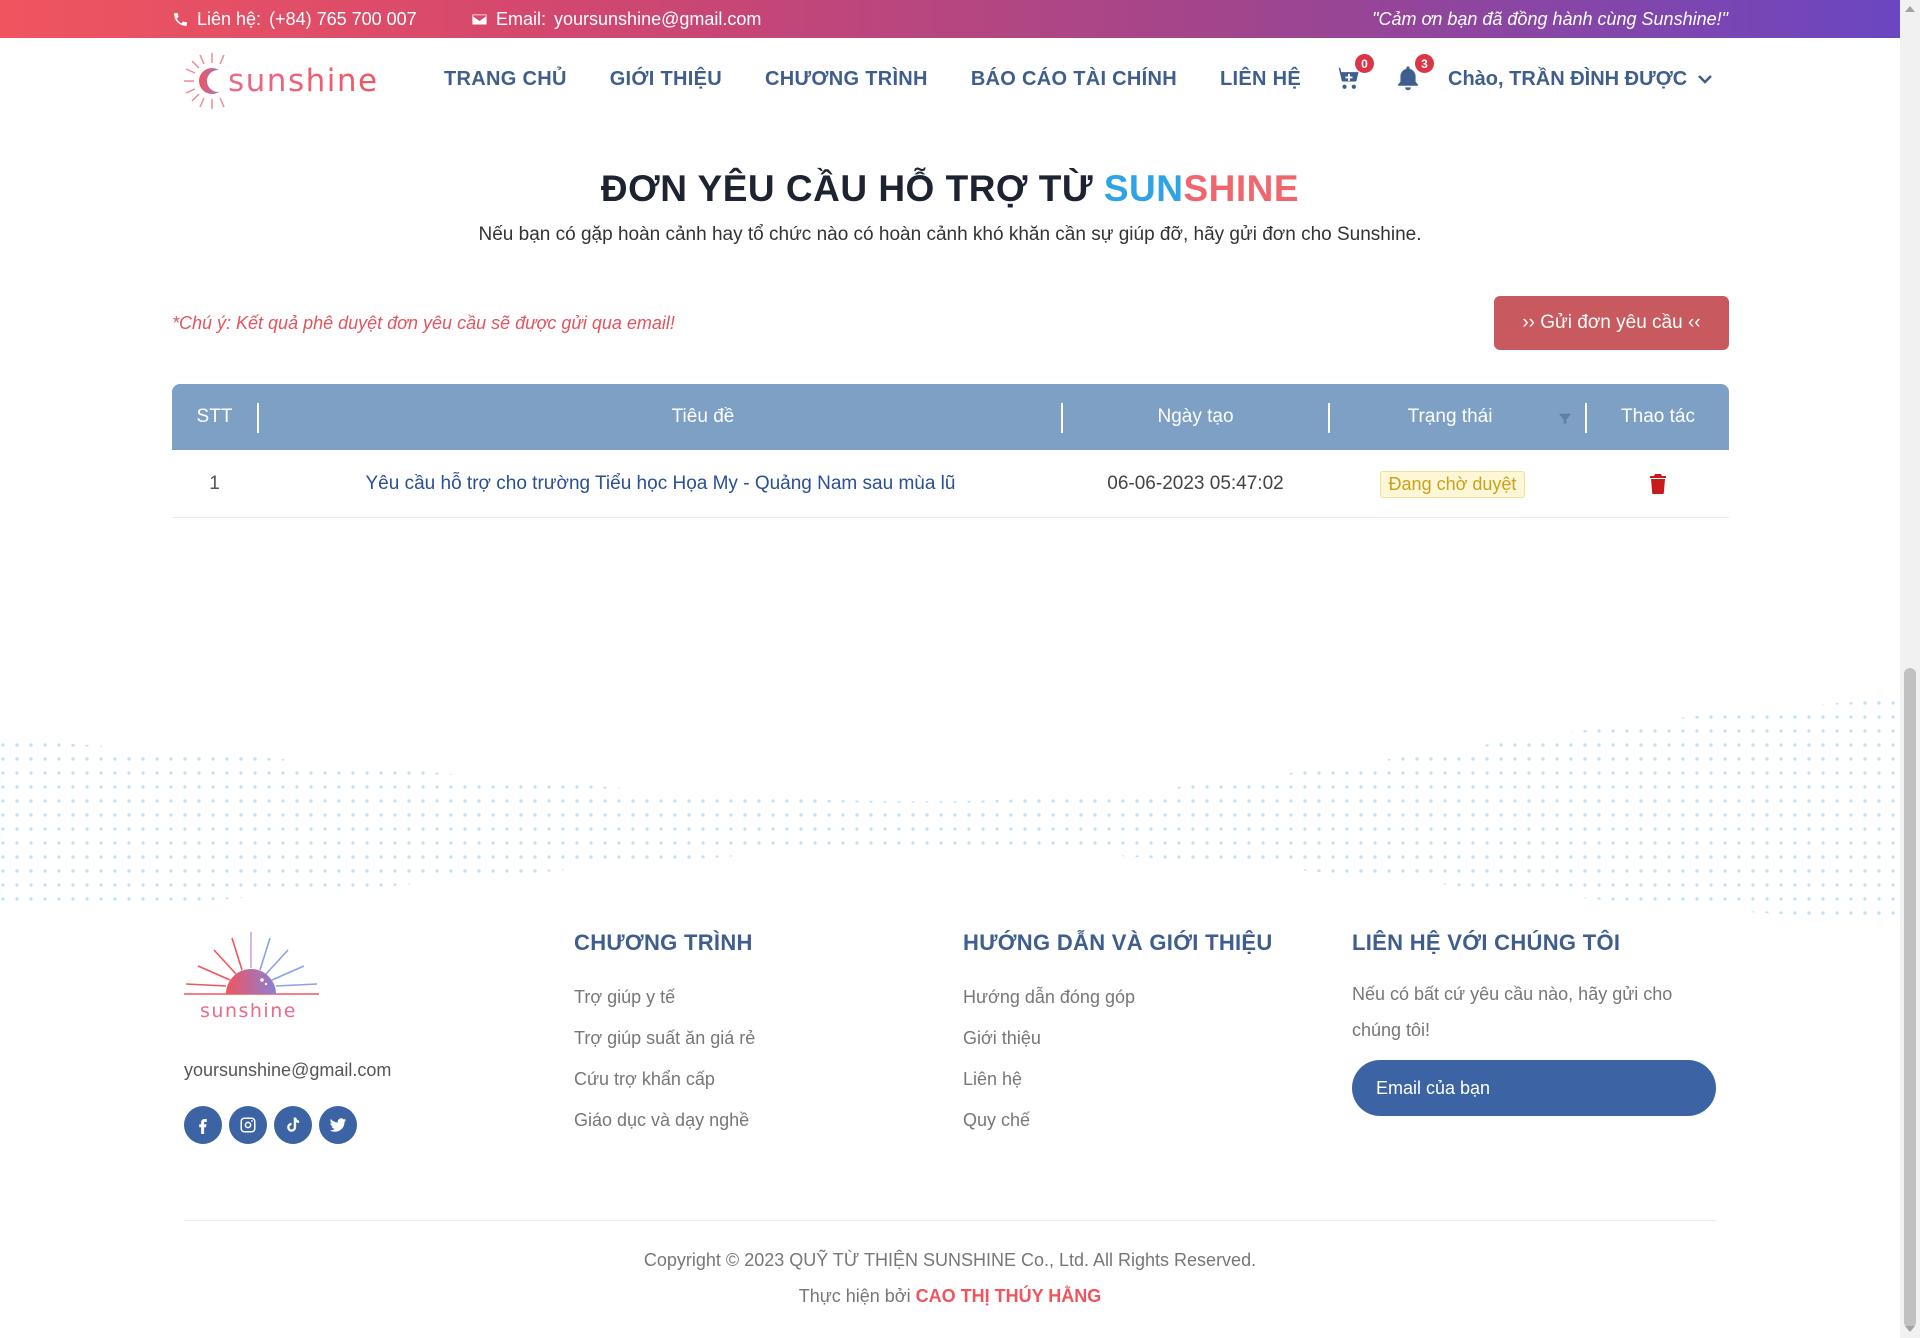  I want to click on instagram-link, so click(248, 1125).